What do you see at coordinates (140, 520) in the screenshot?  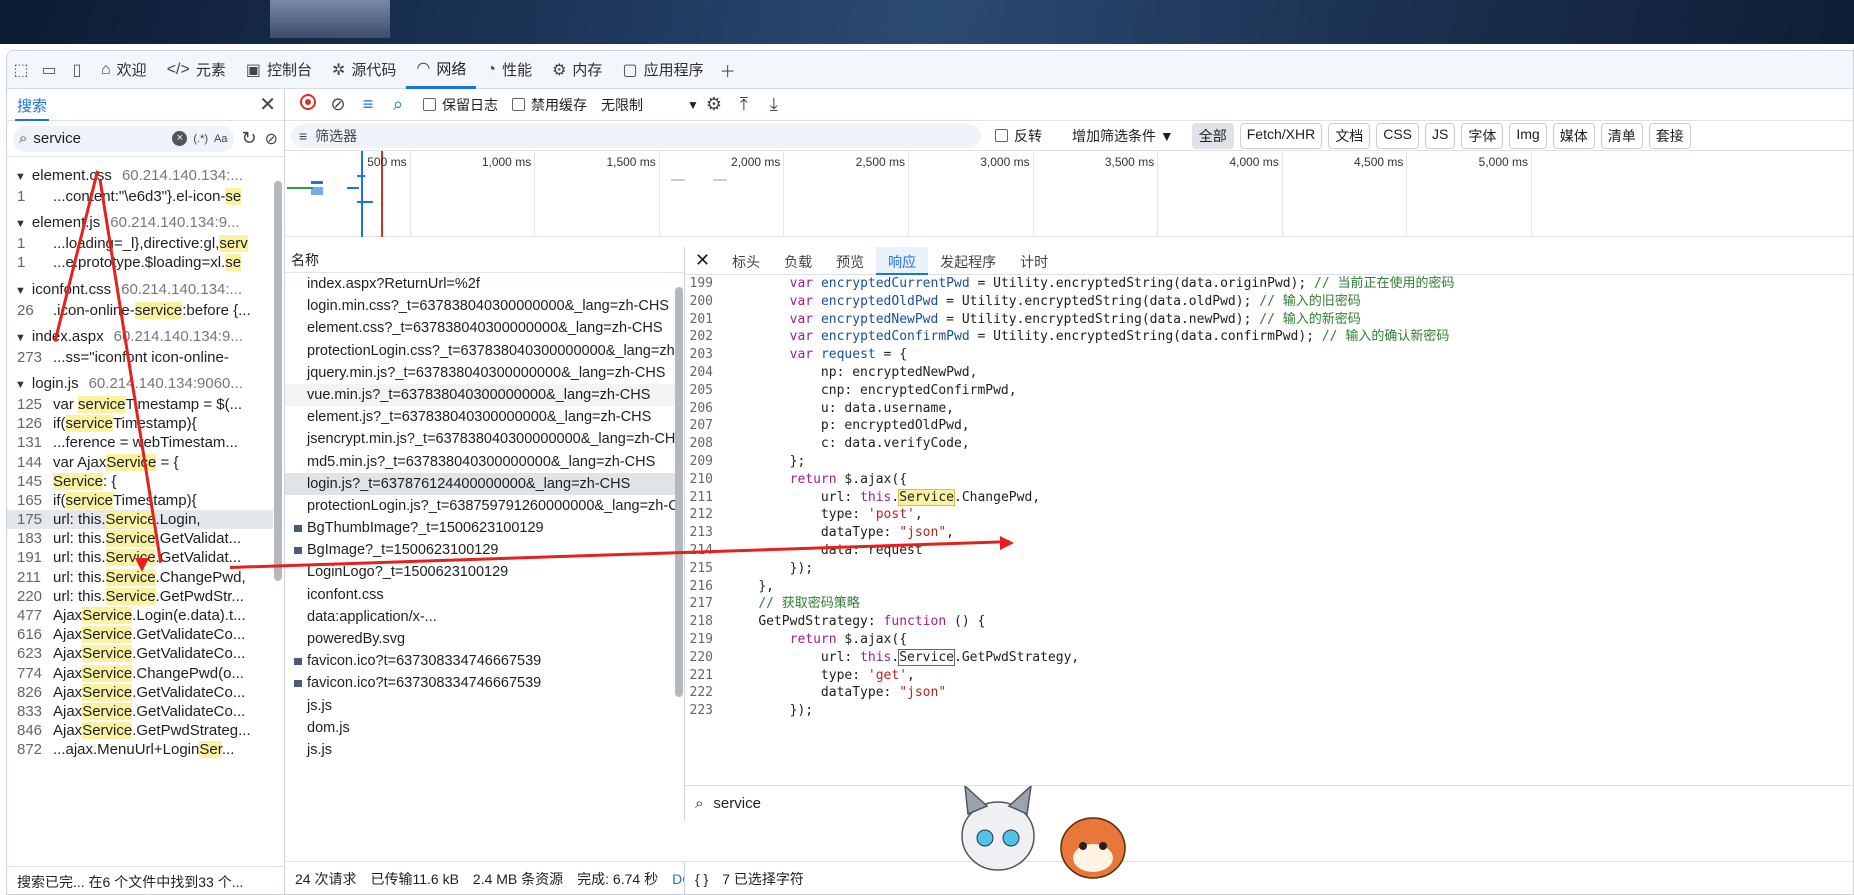 I see `result-line: 175 url: this.Service.Login,` at bounding box center [140, 520].